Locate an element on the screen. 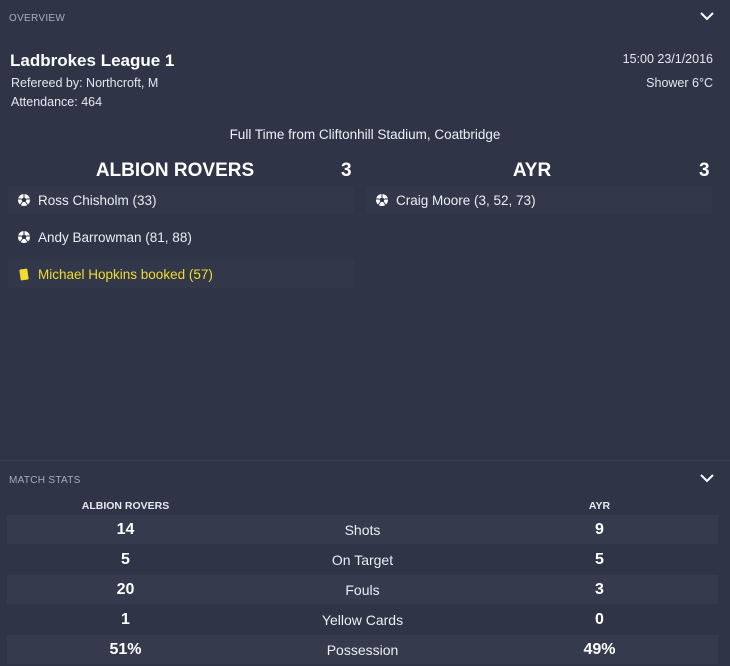 Image resolution: width=730 pixels, height=666 pixels. stat-row-possession: 51% Possession 49% is located at coordinates (362, 649).